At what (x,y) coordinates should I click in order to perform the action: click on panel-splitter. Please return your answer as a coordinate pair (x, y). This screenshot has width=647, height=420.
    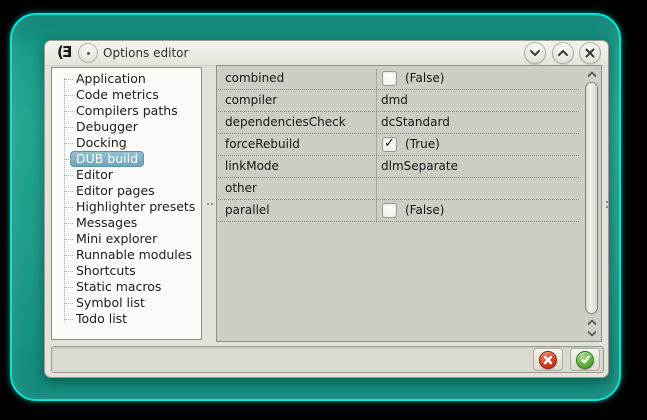
    Looking at the image, I should click on (210, 203).